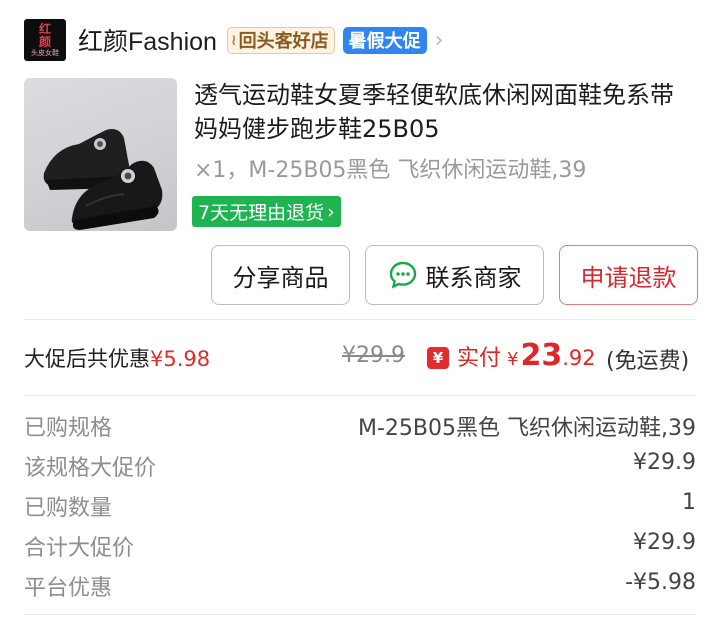 This screenshot has width=720, height=619. What do you see at coordinates (579, 358) in the screenshot?
I see `paid-decimal: .92` at bounding box center [579, 358].